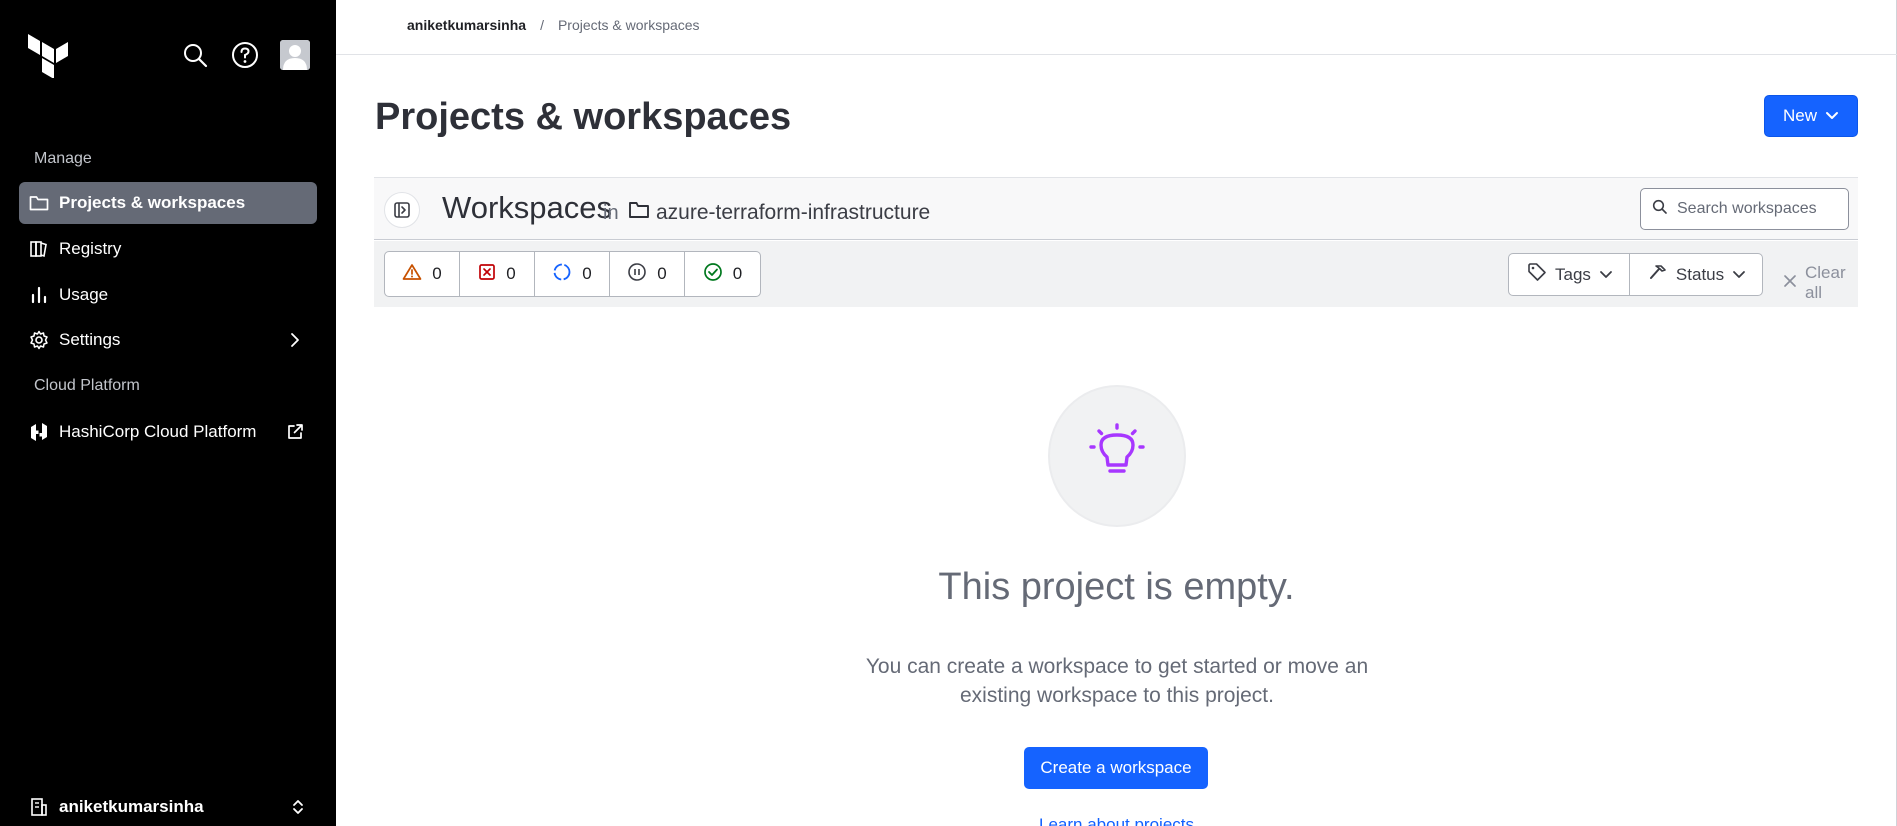 This screenshot has height=826, width=1897. What do you see at coordinates (48, 56) in the screenshot?
I see `terraform-logo-icon` at bounding box center [48, 56].